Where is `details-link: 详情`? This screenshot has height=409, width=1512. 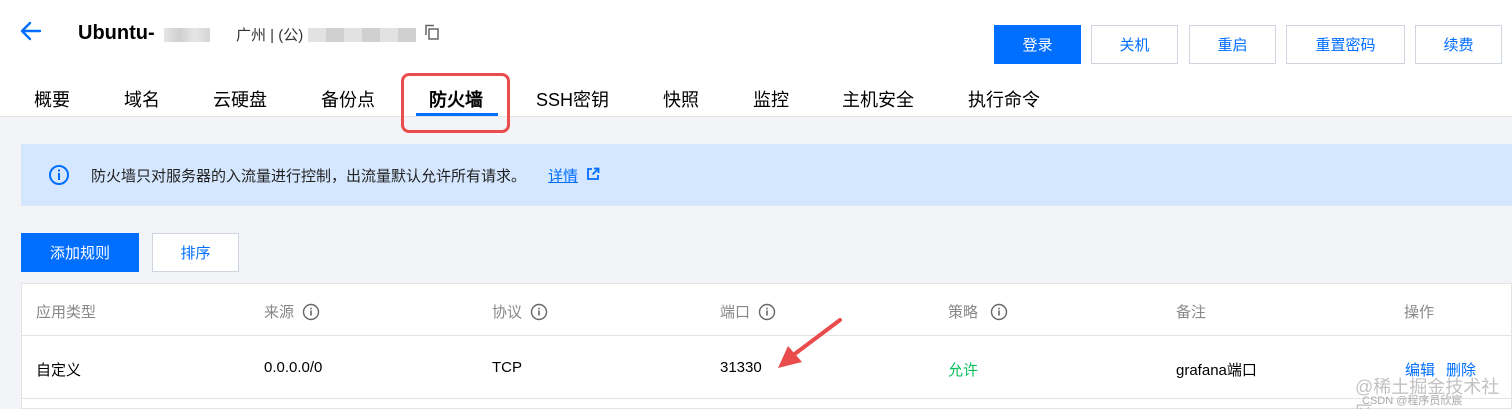 details-link: 详情 is located at coordinates (563, 175).